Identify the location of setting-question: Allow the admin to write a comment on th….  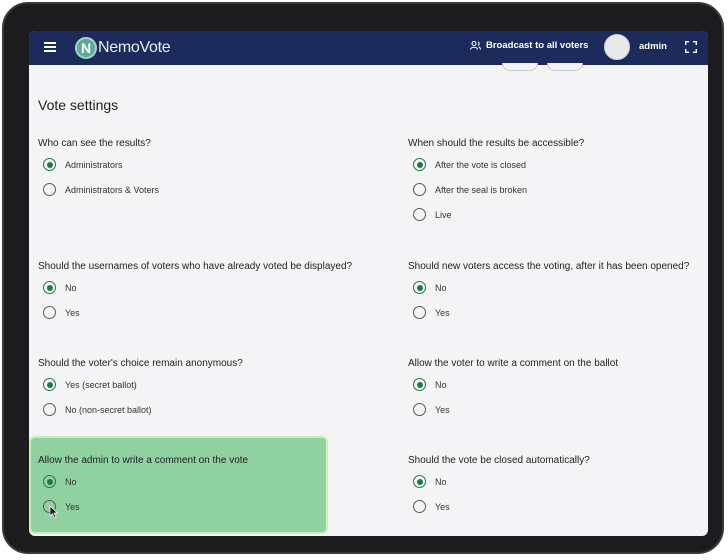
(143, 460).